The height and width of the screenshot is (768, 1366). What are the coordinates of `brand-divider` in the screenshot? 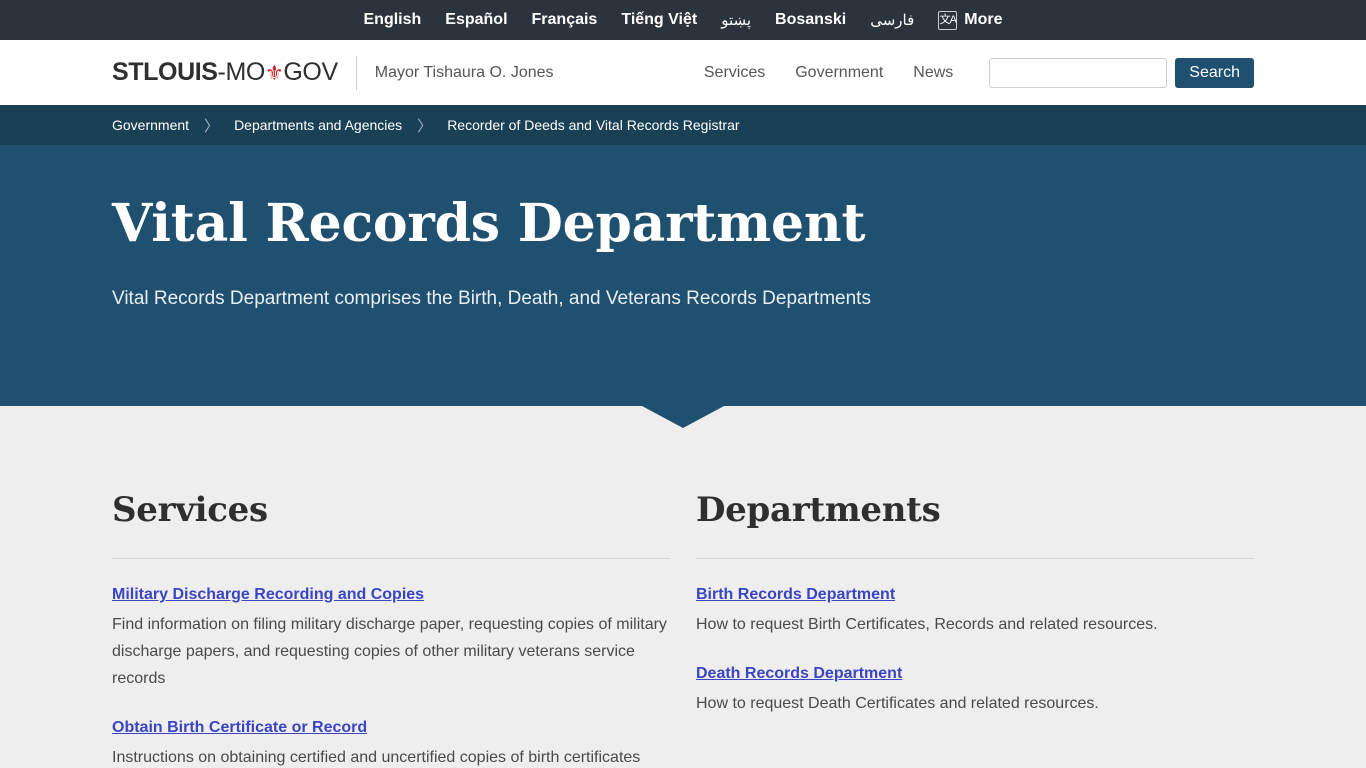 It's located at (356, 72).